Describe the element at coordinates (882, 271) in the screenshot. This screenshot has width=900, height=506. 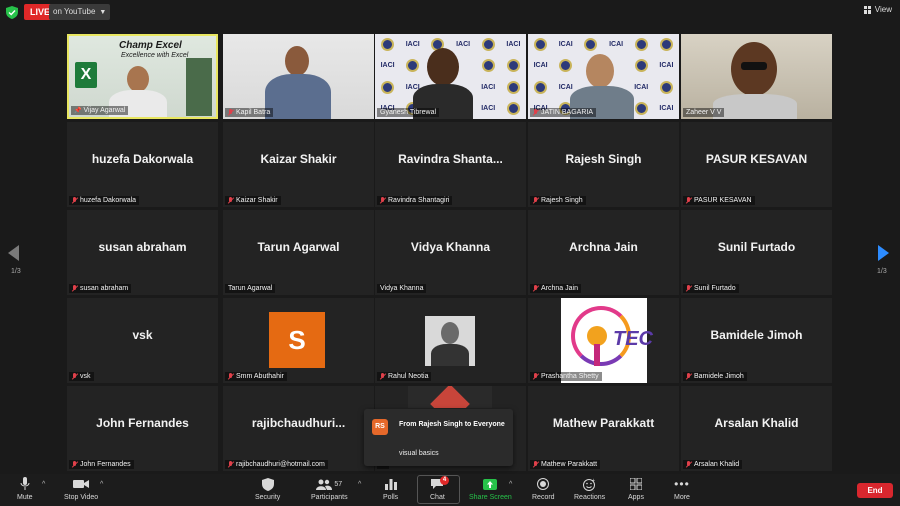
I see `page-indicator-right: 1/3` at that location.